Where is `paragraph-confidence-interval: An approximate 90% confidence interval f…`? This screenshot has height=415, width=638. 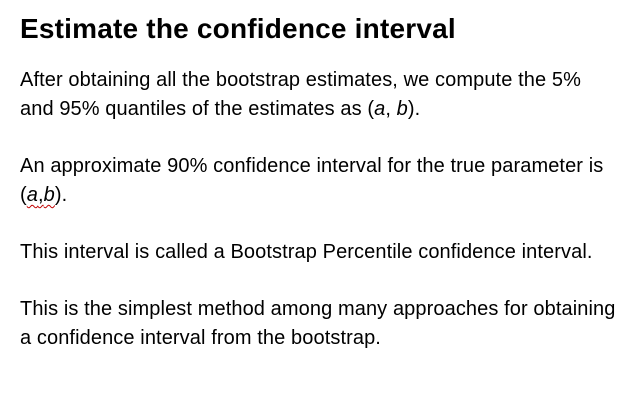 paragraph-confidence-interval: An approximate 90% confidence interval f… is located at coordinates (319, 181).